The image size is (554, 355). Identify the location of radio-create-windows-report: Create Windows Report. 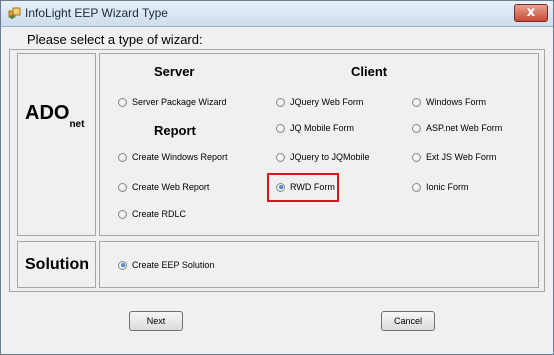
(173, 157).